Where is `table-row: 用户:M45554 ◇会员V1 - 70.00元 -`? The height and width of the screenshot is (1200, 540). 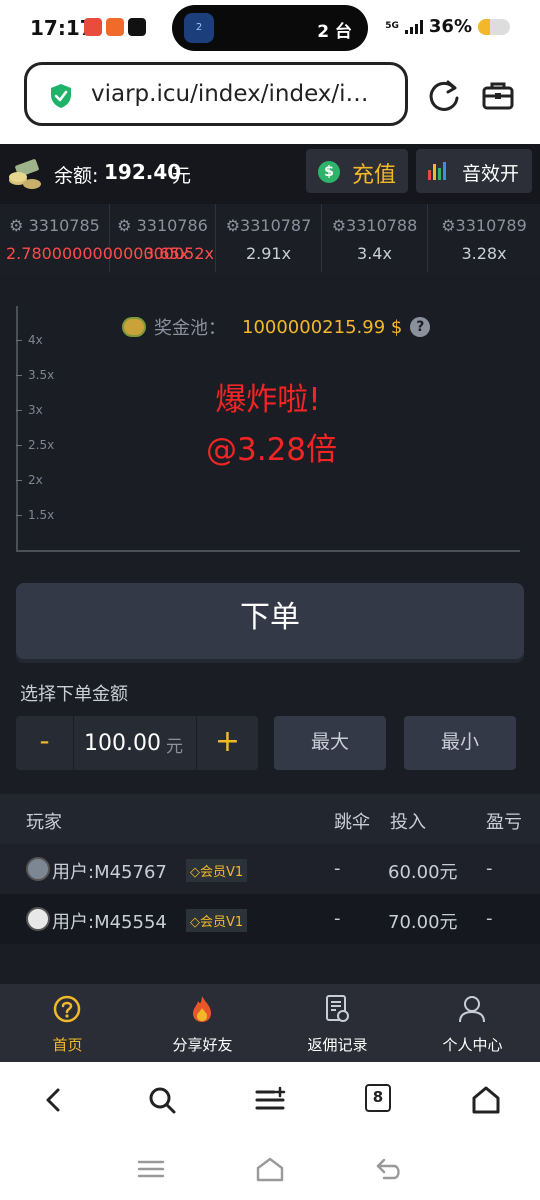 table-row: 用户:M45554 ◇会员V1 - 70.00元 - is located at coordinates (270, 919).